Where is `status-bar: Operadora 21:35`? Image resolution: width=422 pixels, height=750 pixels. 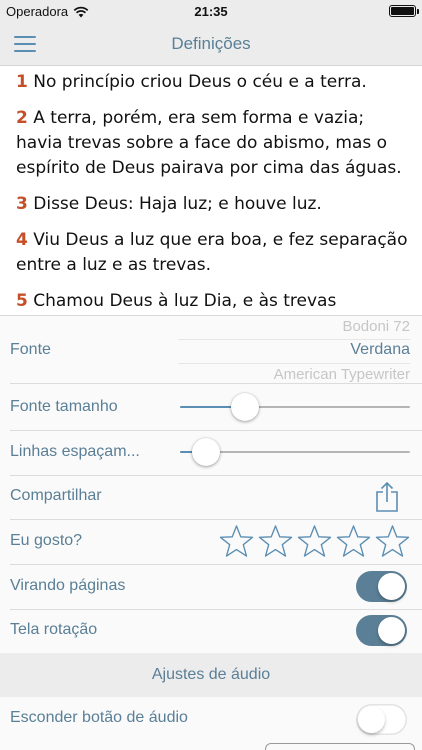 status-bar: Operadora 21:35 is located at coordinates (211, 11).